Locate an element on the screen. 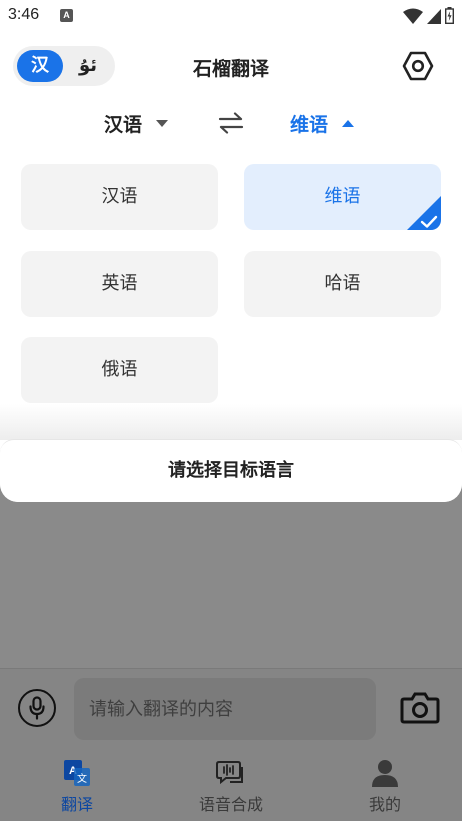 Image resolution: width=462 pixels, height=821 pixels. tab-translate: A 文 翻译 is located at coordinates (77, 787).